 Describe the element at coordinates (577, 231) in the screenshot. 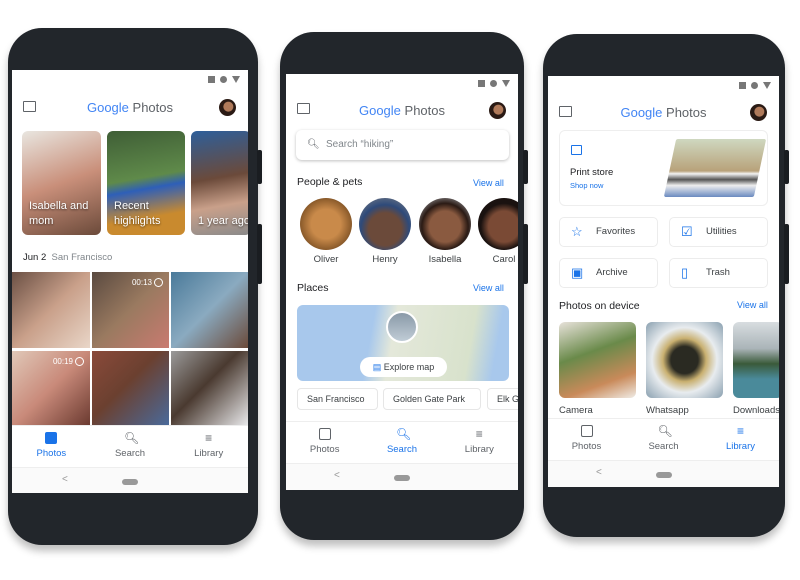

I see `star-icon: ☆` at that location.